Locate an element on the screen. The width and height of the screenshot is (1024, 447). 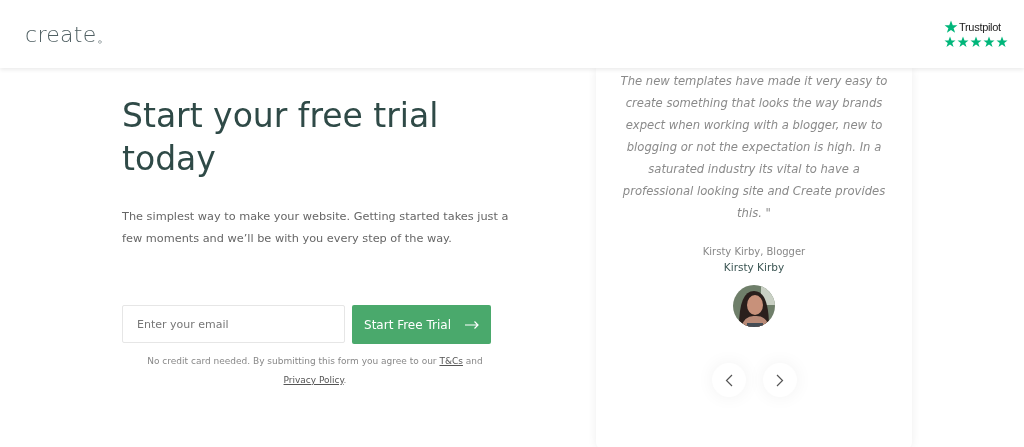
logo: create。 is located at coordinates (68, 34).